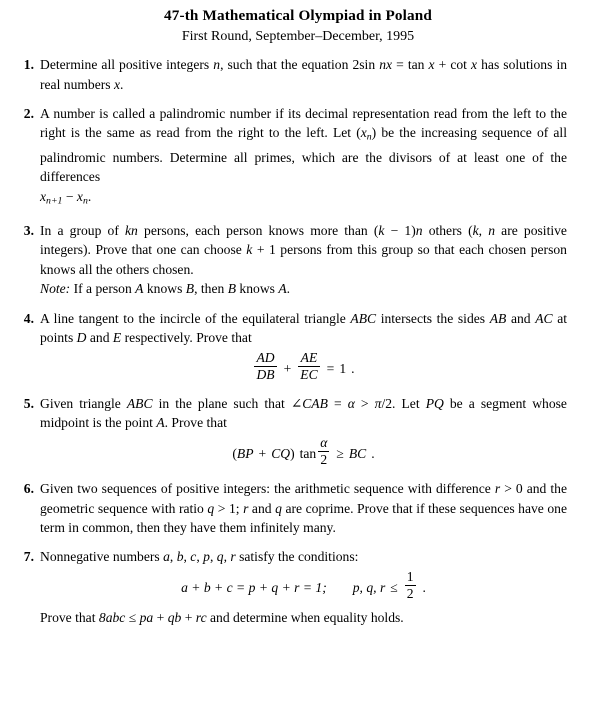  What do you see at coordinates (450, 230) in the screenshot?
I see `p3-part4: others (` at bounding box center [450, 230].